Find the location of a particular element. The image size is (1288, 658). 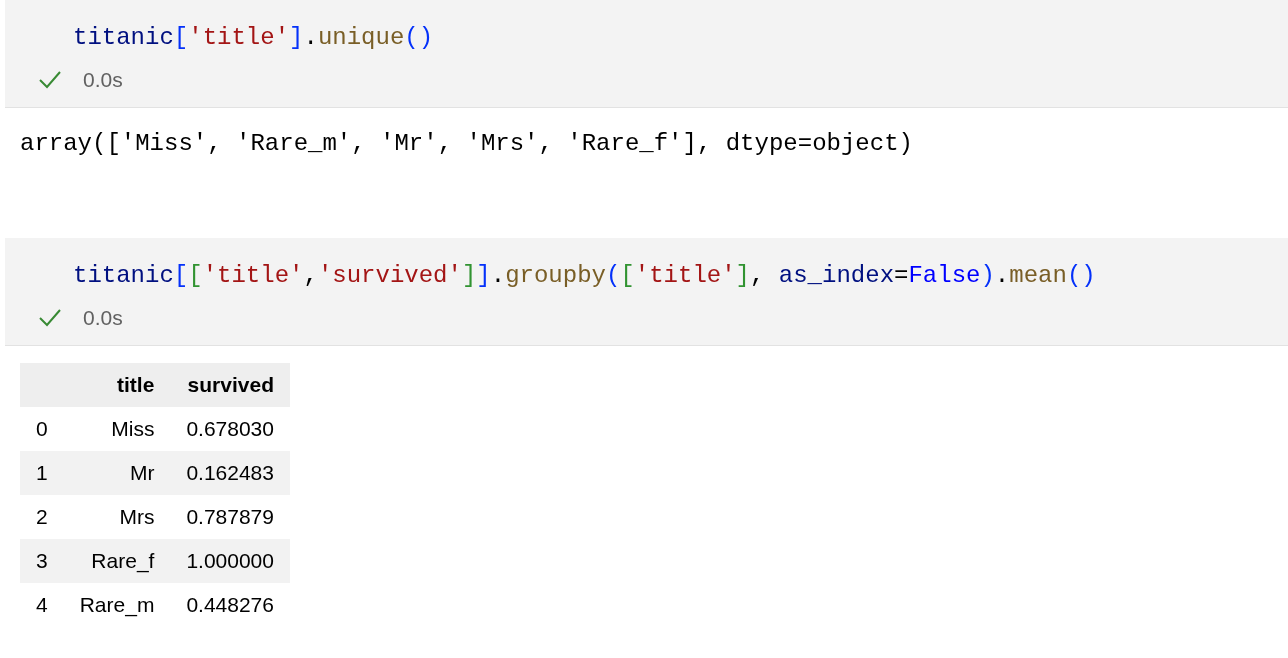

table-cell: 0.787879 is located at coordinates (230, 517).